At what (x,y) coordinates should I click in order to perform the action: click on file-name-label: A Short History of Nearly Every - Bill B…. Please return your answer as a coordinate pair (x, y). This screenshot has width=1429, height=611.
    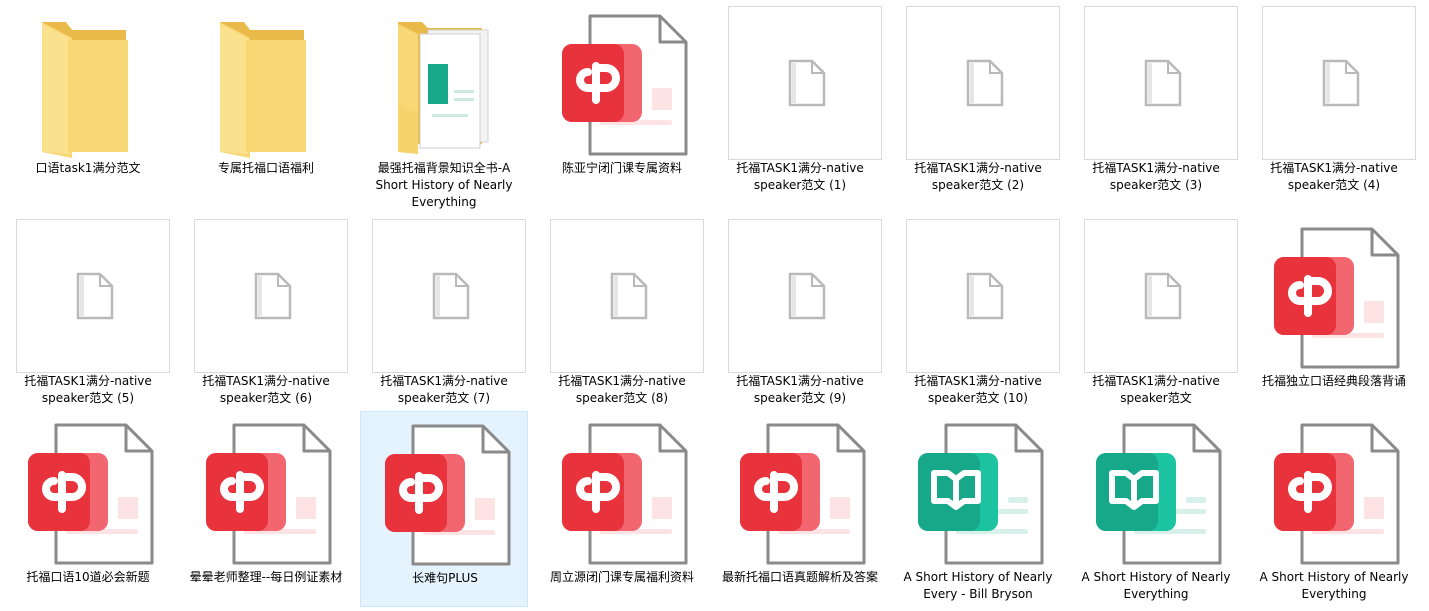
    Looking at the image, I should click on (978, 585).